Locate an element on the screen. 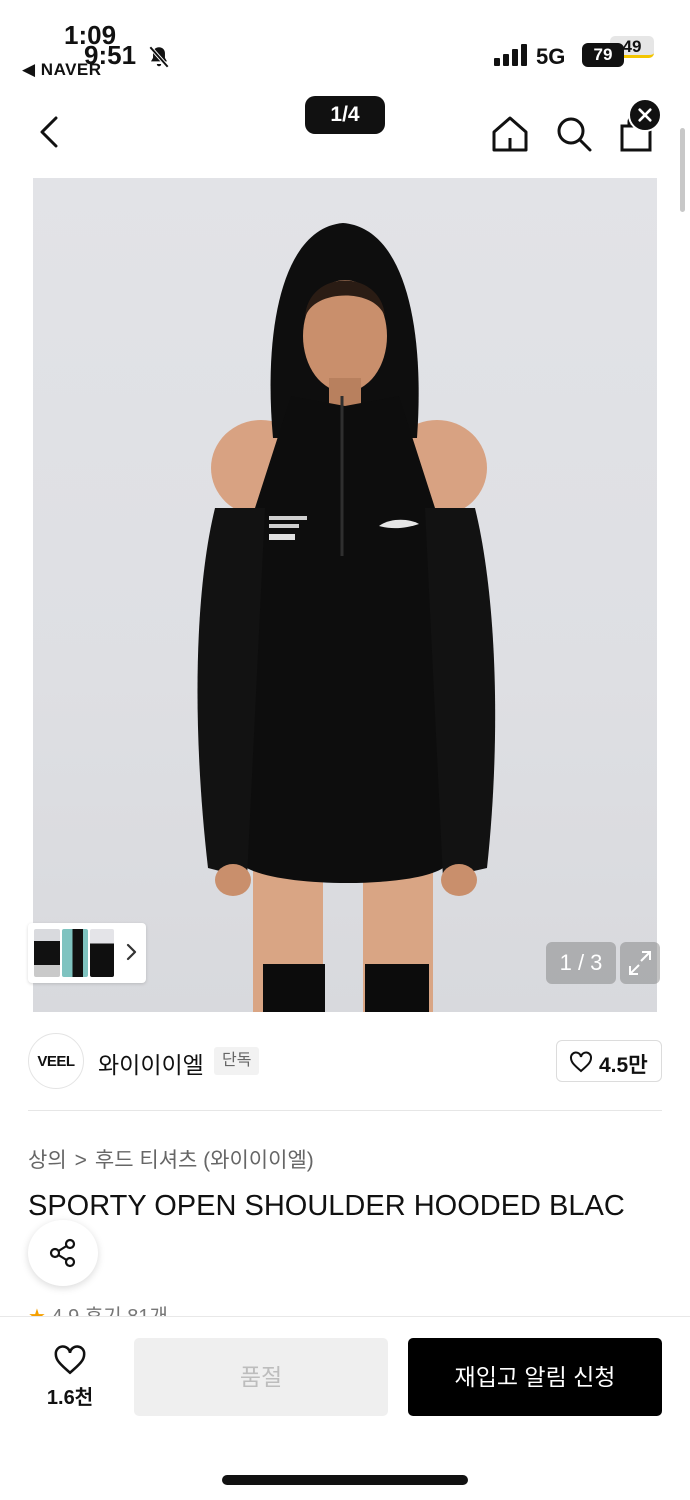 This screenshot has width=690, height=1500. product-title: SPORTY OPEN SHOULDER HOODED BLAC is located at coordinates (326, 1206).